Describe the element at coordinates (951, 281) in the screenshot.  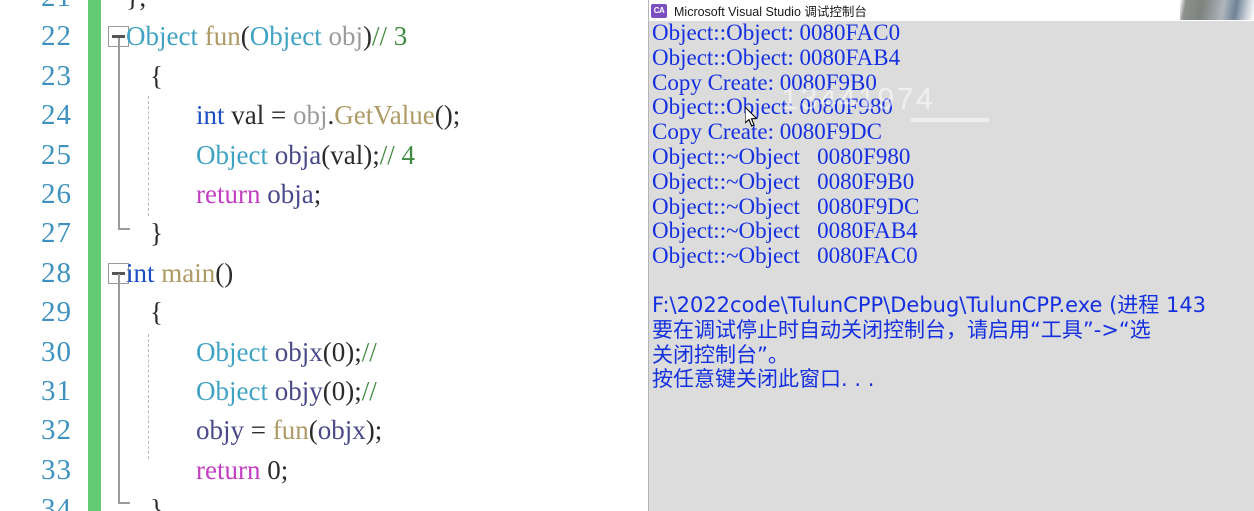
I see `console-blank-spacer` at that location.